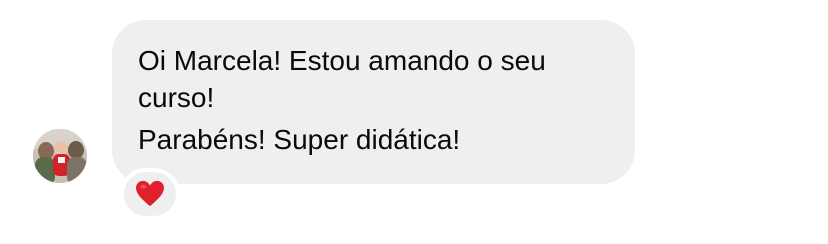 The width and height of the screenshot is (828, 244). What do you see at coordinates (342, 60) in the screenshot?
I see `message-line: Oi Marcela! Estou amando o seu` at bounding box center [342, 60].